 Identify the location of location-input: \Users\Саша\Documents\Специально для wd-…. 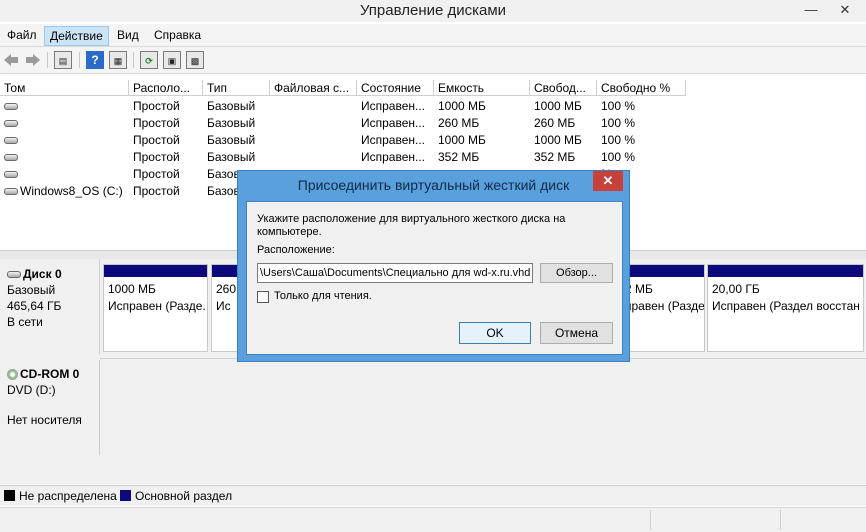
(395, 273).